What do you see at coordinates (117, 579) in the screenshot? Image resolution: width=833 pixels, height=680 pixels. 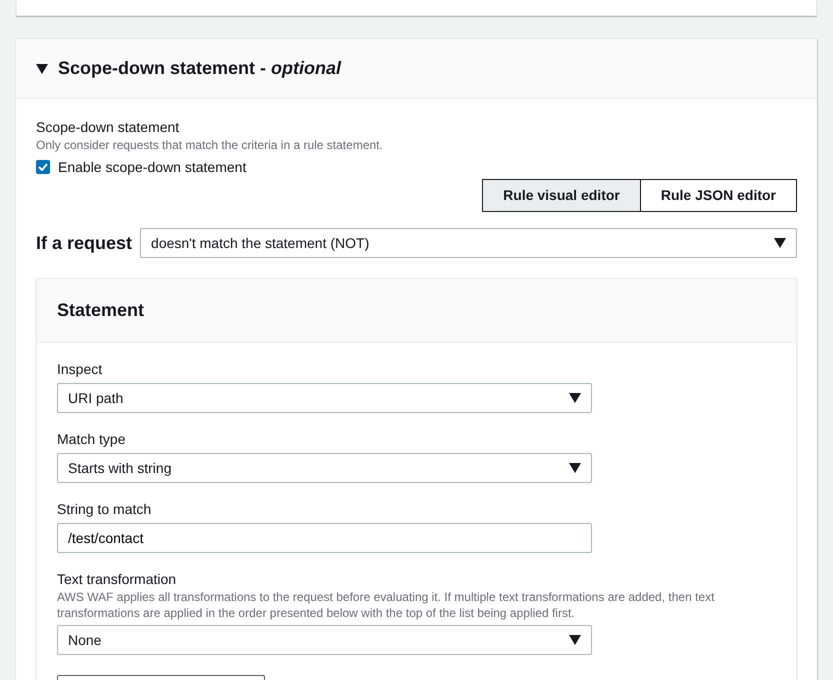 I see `field-label: Text transformation` at bounding box center [117, 579].